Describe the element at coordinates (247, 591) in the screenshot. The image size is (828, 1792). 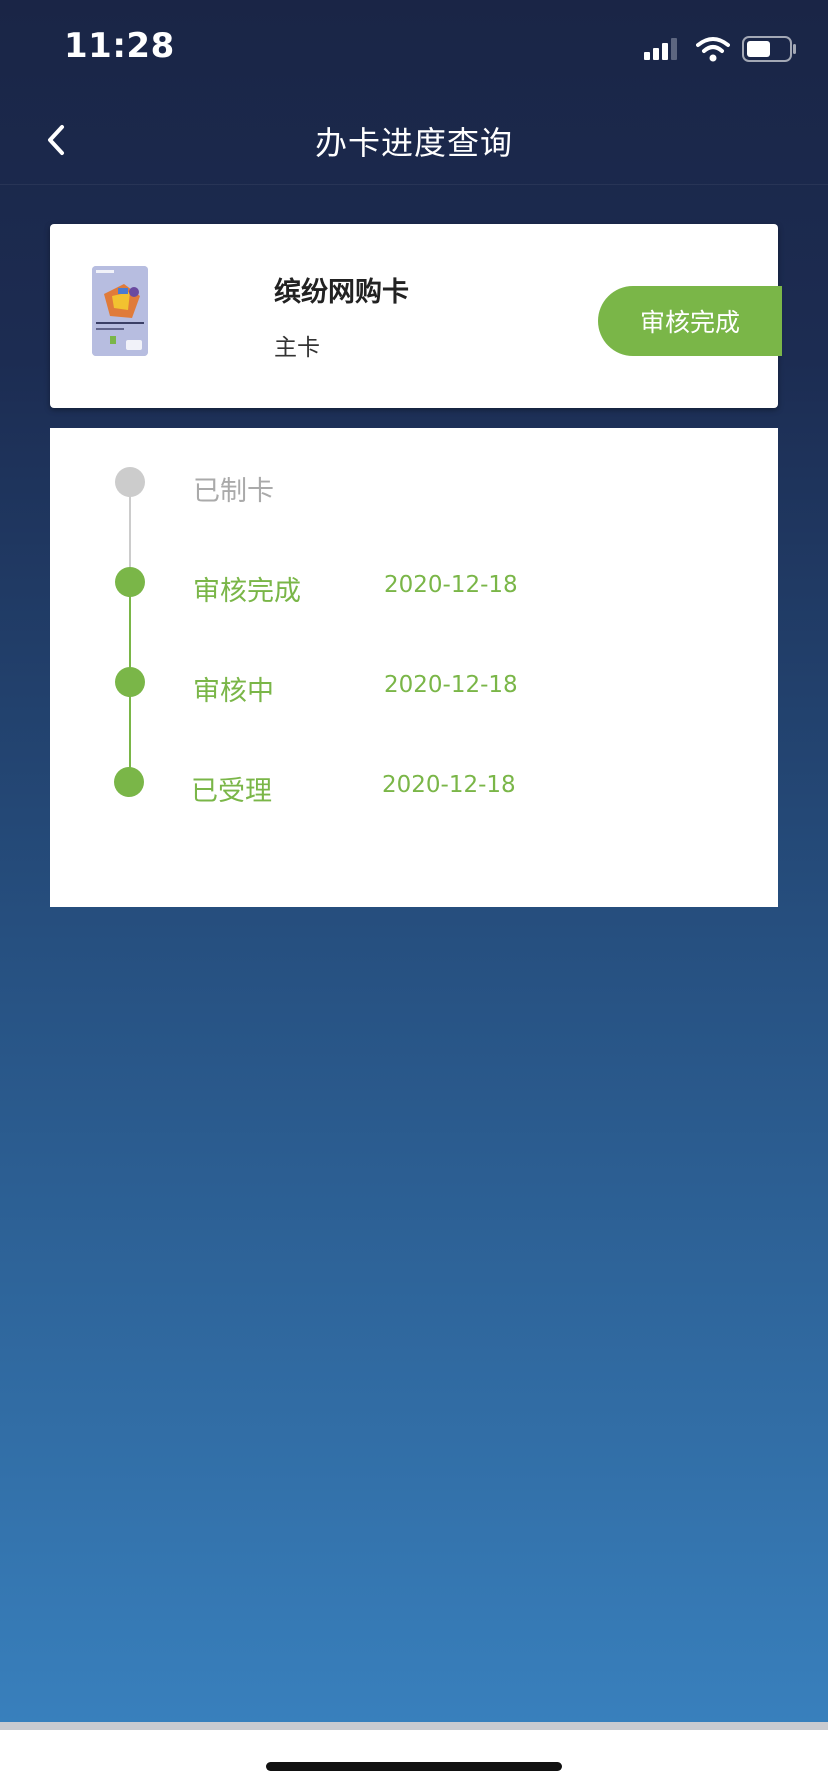
I see `timeline-step-label: 审核完成` at that location.